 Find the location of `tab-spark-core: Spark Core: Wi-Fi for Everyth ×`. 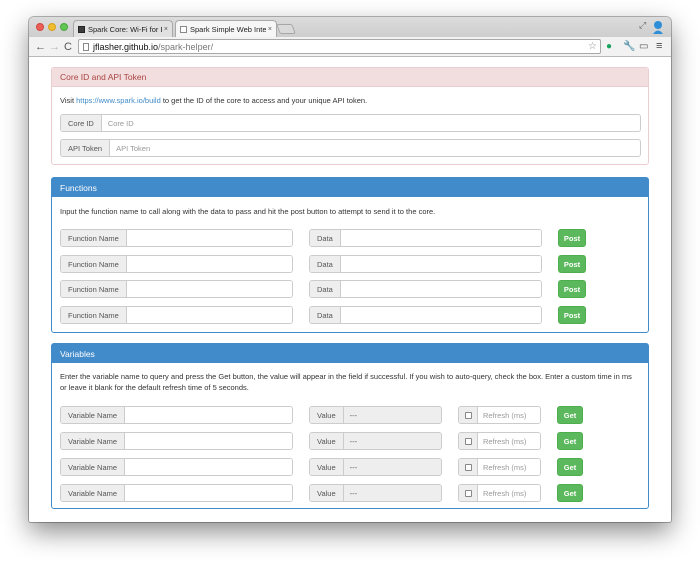

tab-spark-core: Spark Core: Wi-Fi for Everyth × is located at coordinates (123, 28).